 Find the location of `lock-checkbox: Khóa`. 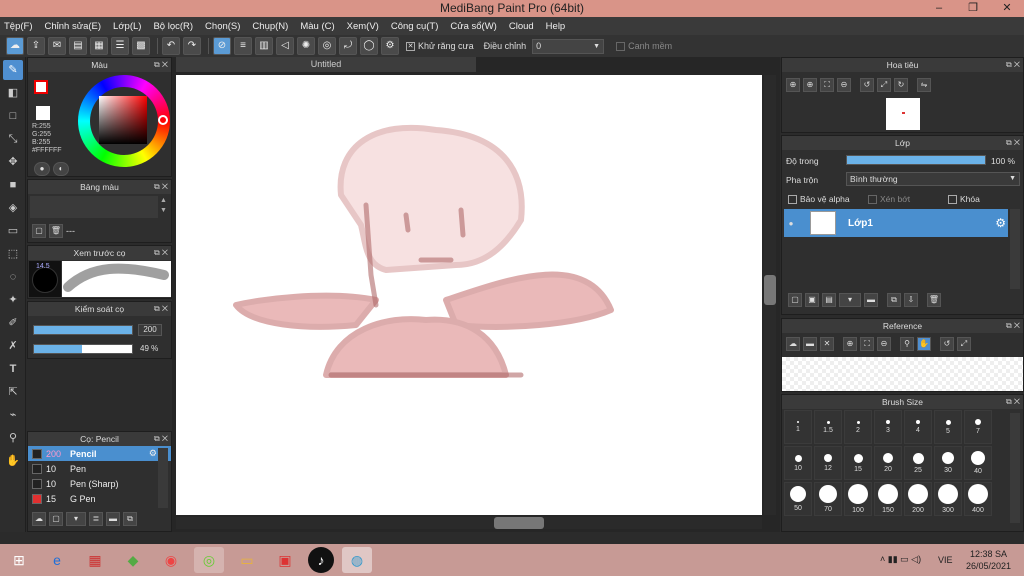

lock-checkbox: Khóa is located at coordinates (964, 199).